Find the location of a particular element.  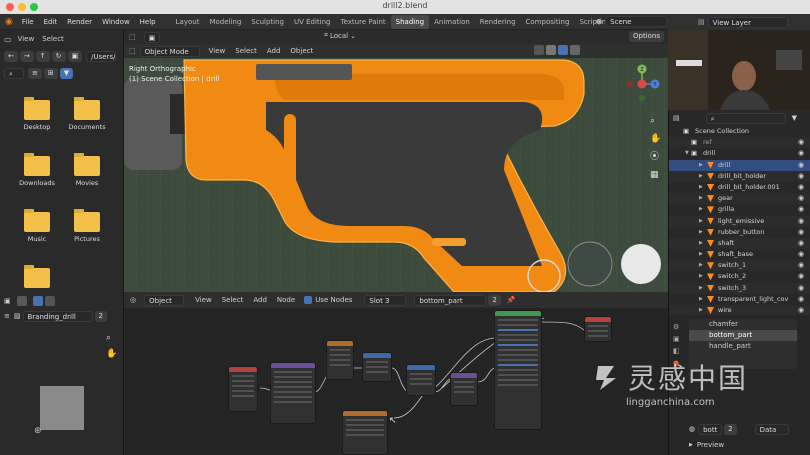

node-color-ramp is located at coordinates (340, 360).